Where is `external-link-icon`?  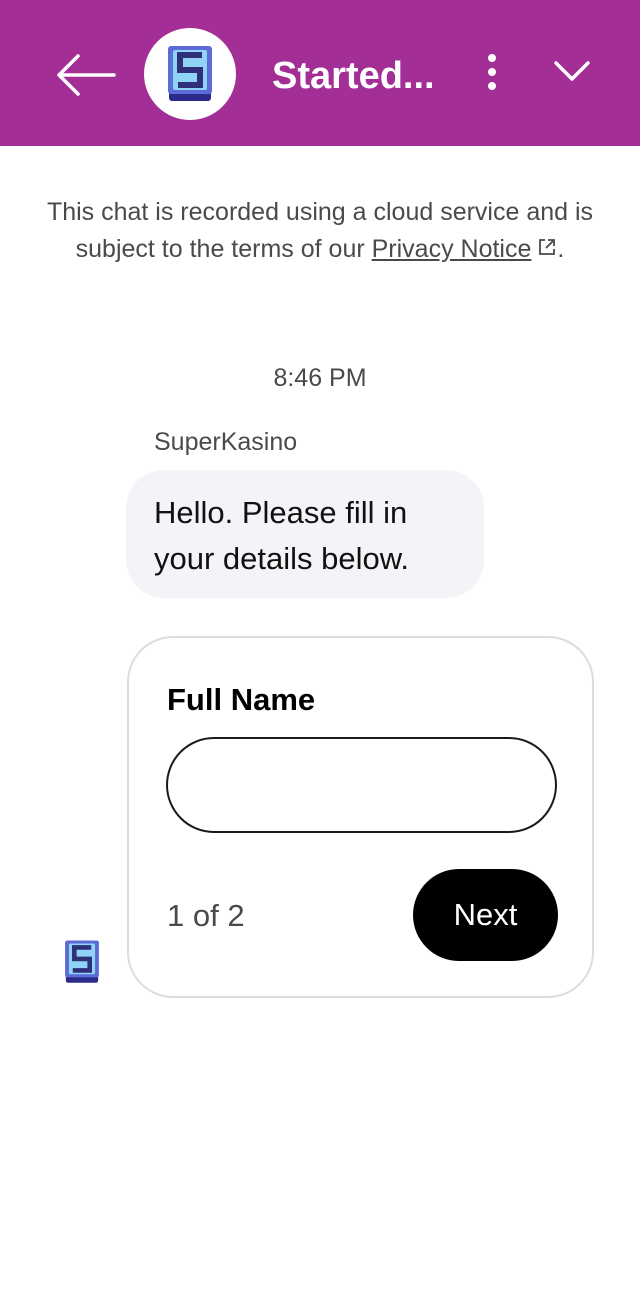
external-link-icon is located at coordinates (547, 247).